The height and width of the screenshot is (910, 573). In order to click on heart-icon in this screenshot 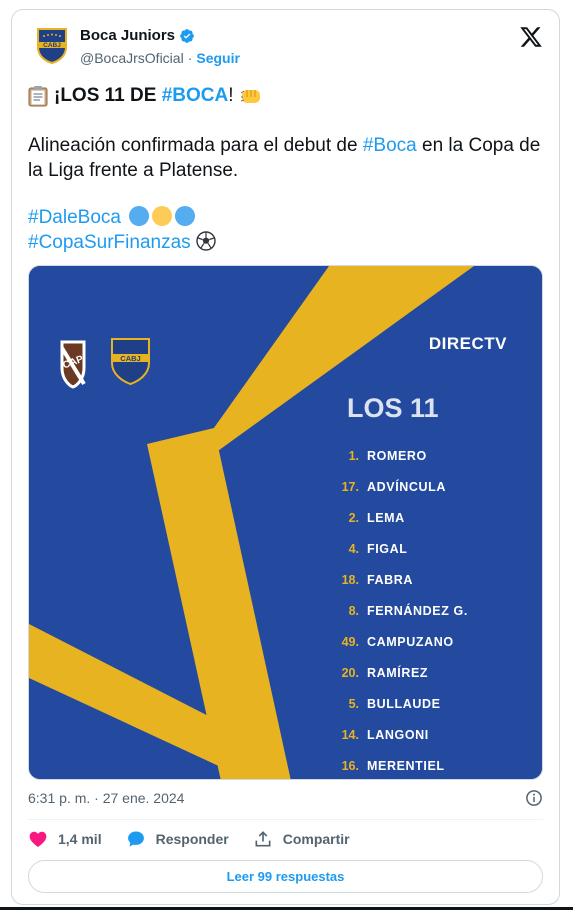, I will do `click(38, 839)`.